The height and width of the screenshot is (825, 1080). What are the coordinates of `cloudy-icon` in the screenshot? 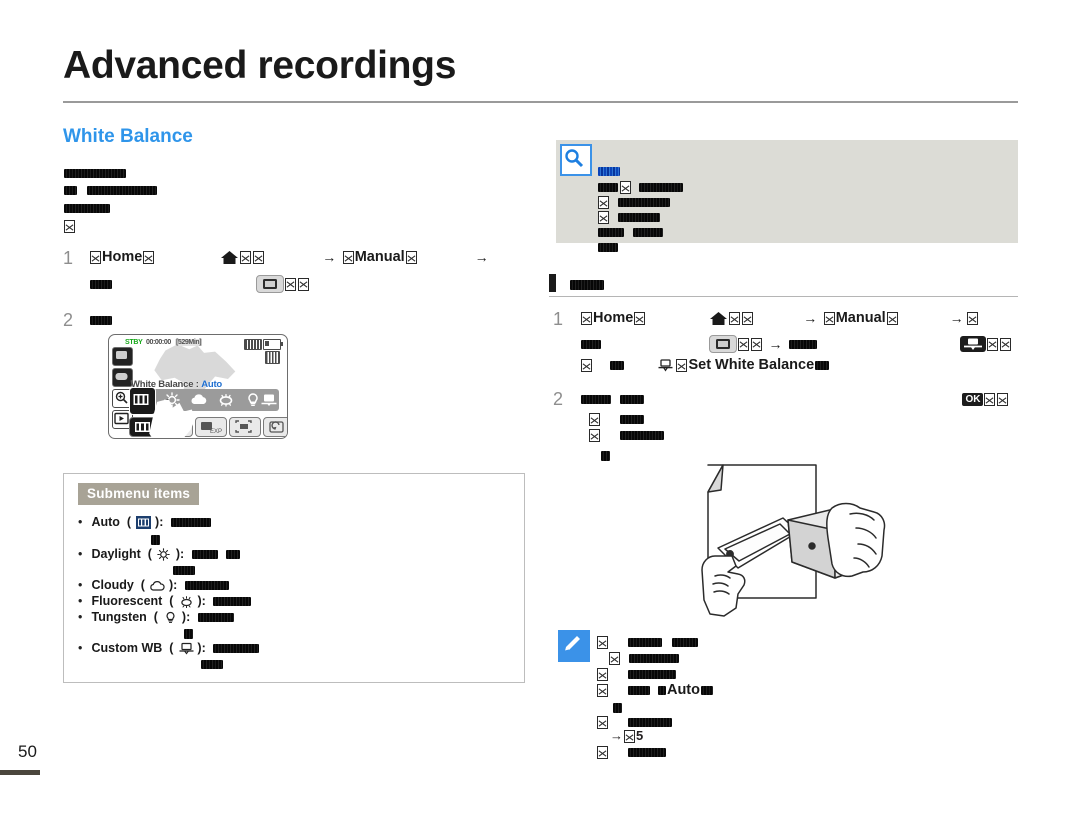 It's located at (199, 400).